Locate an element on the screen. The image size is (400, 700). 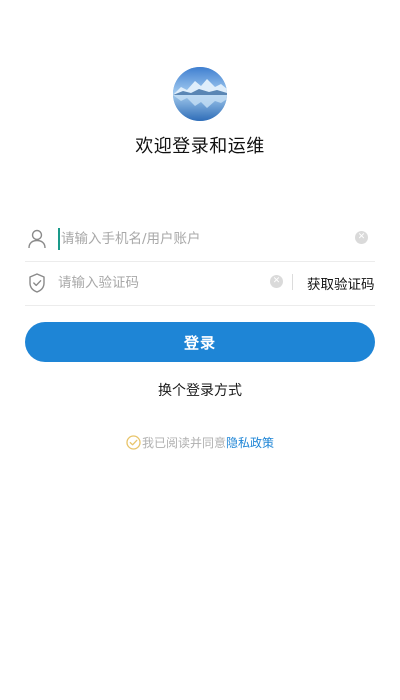
agreement-row: 我已阅读并同意隐私政策 is located at coordinates (200, 442).